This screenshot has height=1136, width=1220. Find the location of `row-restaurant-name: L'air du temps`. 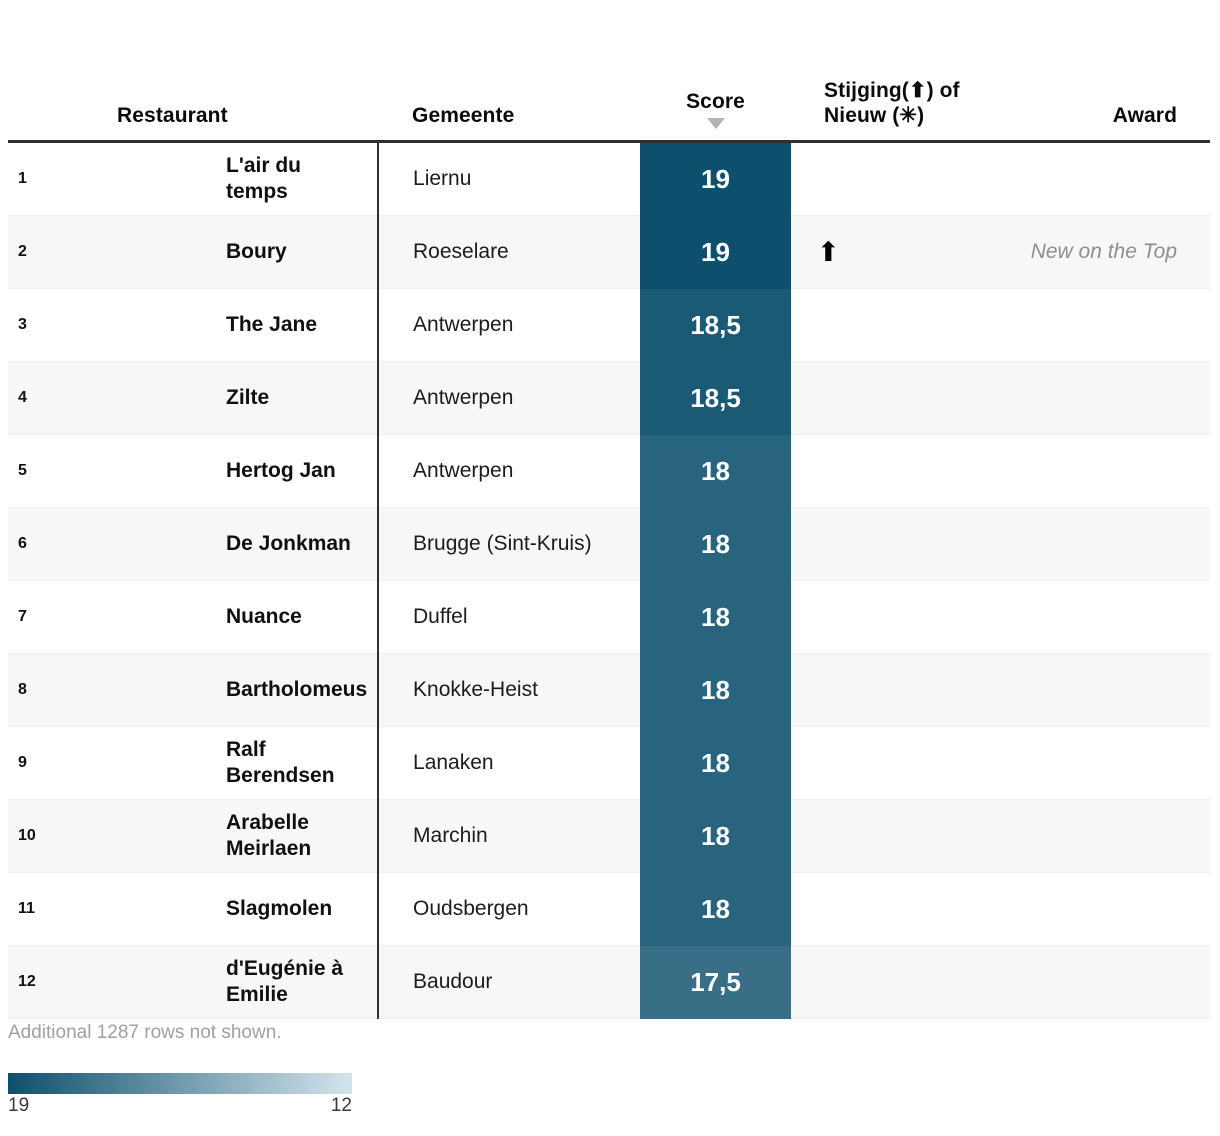

row-restaurant-name: L'air du temps is located at coordinates (248, 178).